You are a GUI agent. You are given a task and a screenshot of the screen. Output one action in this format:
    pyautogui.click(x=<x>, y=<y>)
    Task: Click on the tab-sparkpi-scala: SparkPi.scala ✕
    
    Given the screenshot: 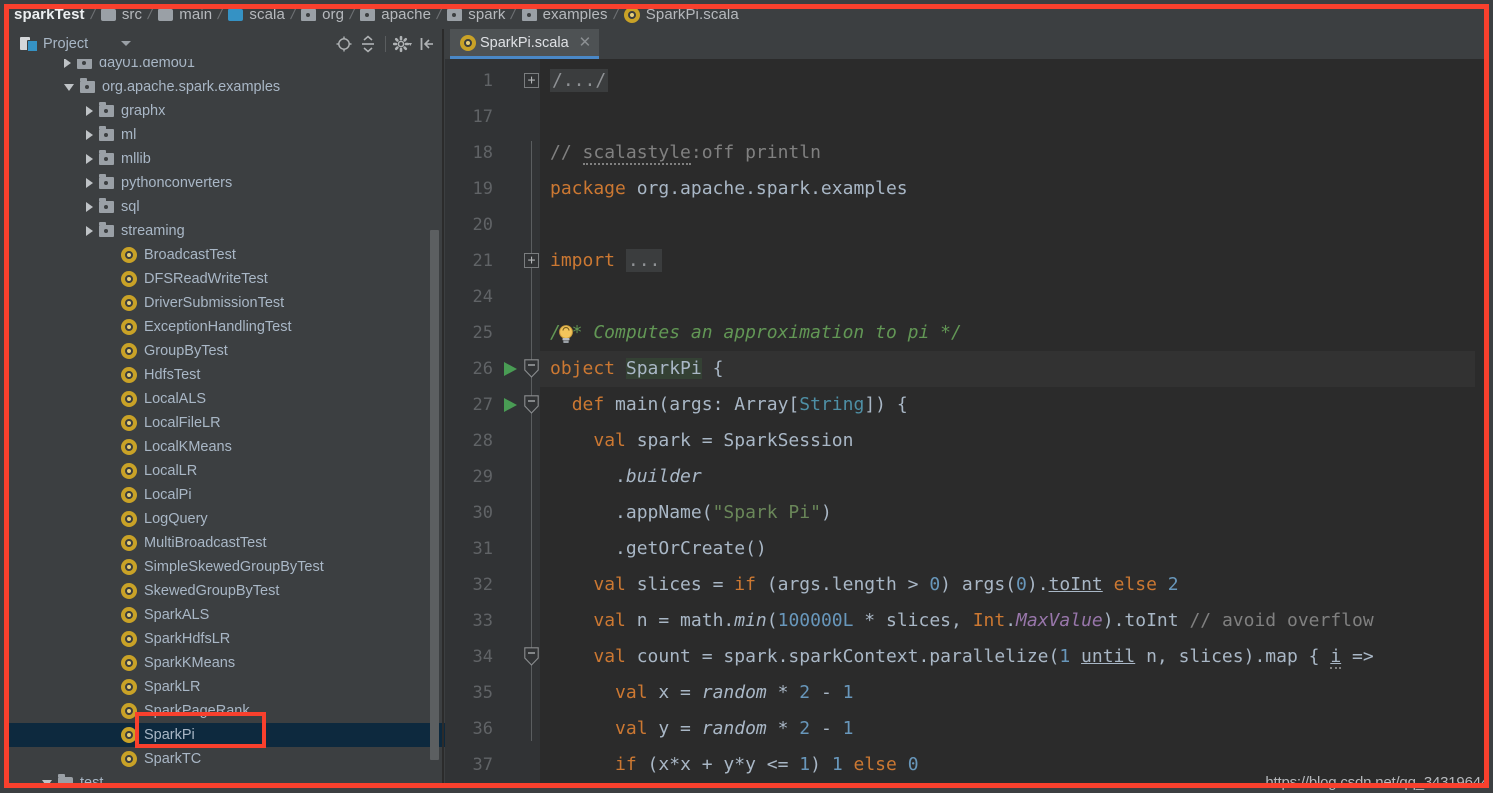 What is the action you would take?
    pyautogui.click(x=525, y=44)
    